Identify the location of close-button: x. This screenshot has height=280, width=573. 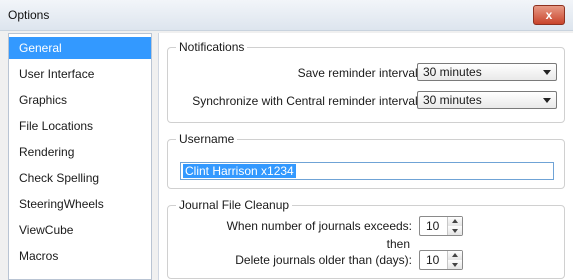
(549, 15).